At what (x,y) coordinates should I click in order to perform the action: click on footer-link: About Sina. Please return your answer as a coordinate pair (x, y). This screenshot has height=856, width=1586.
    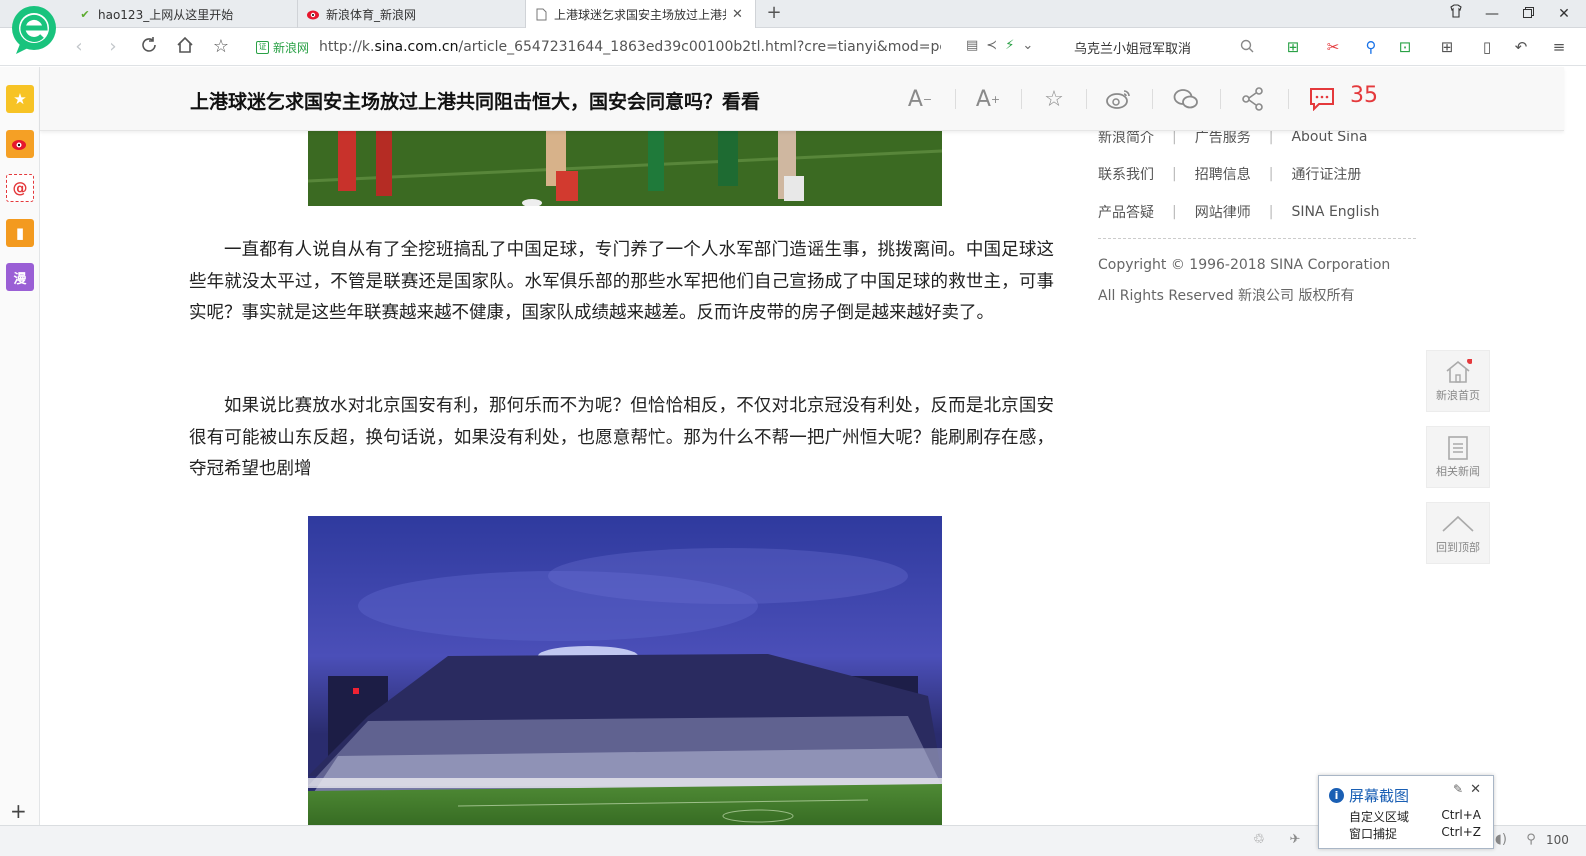
    Looking at the image, I should click on (1329, 138).